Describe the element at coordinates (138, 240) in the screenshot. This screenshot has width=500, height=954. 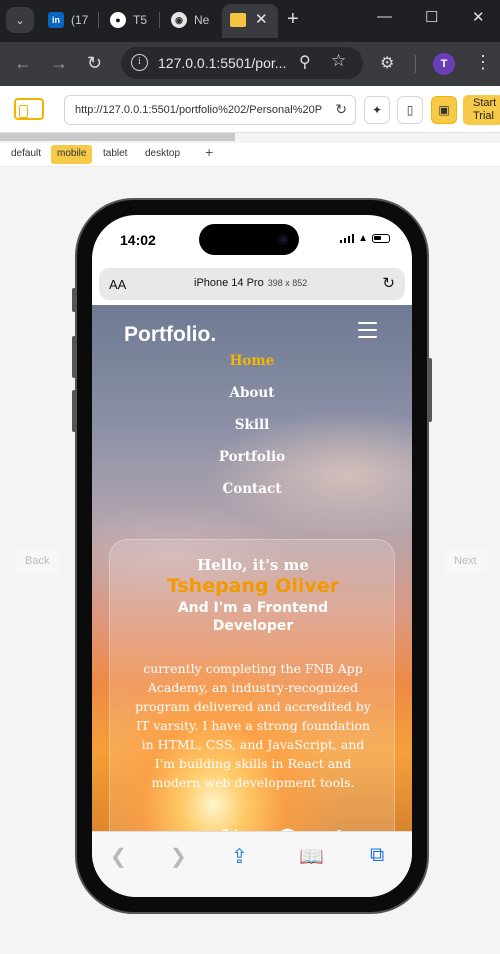
I see `status-time: 14:02` at that location.